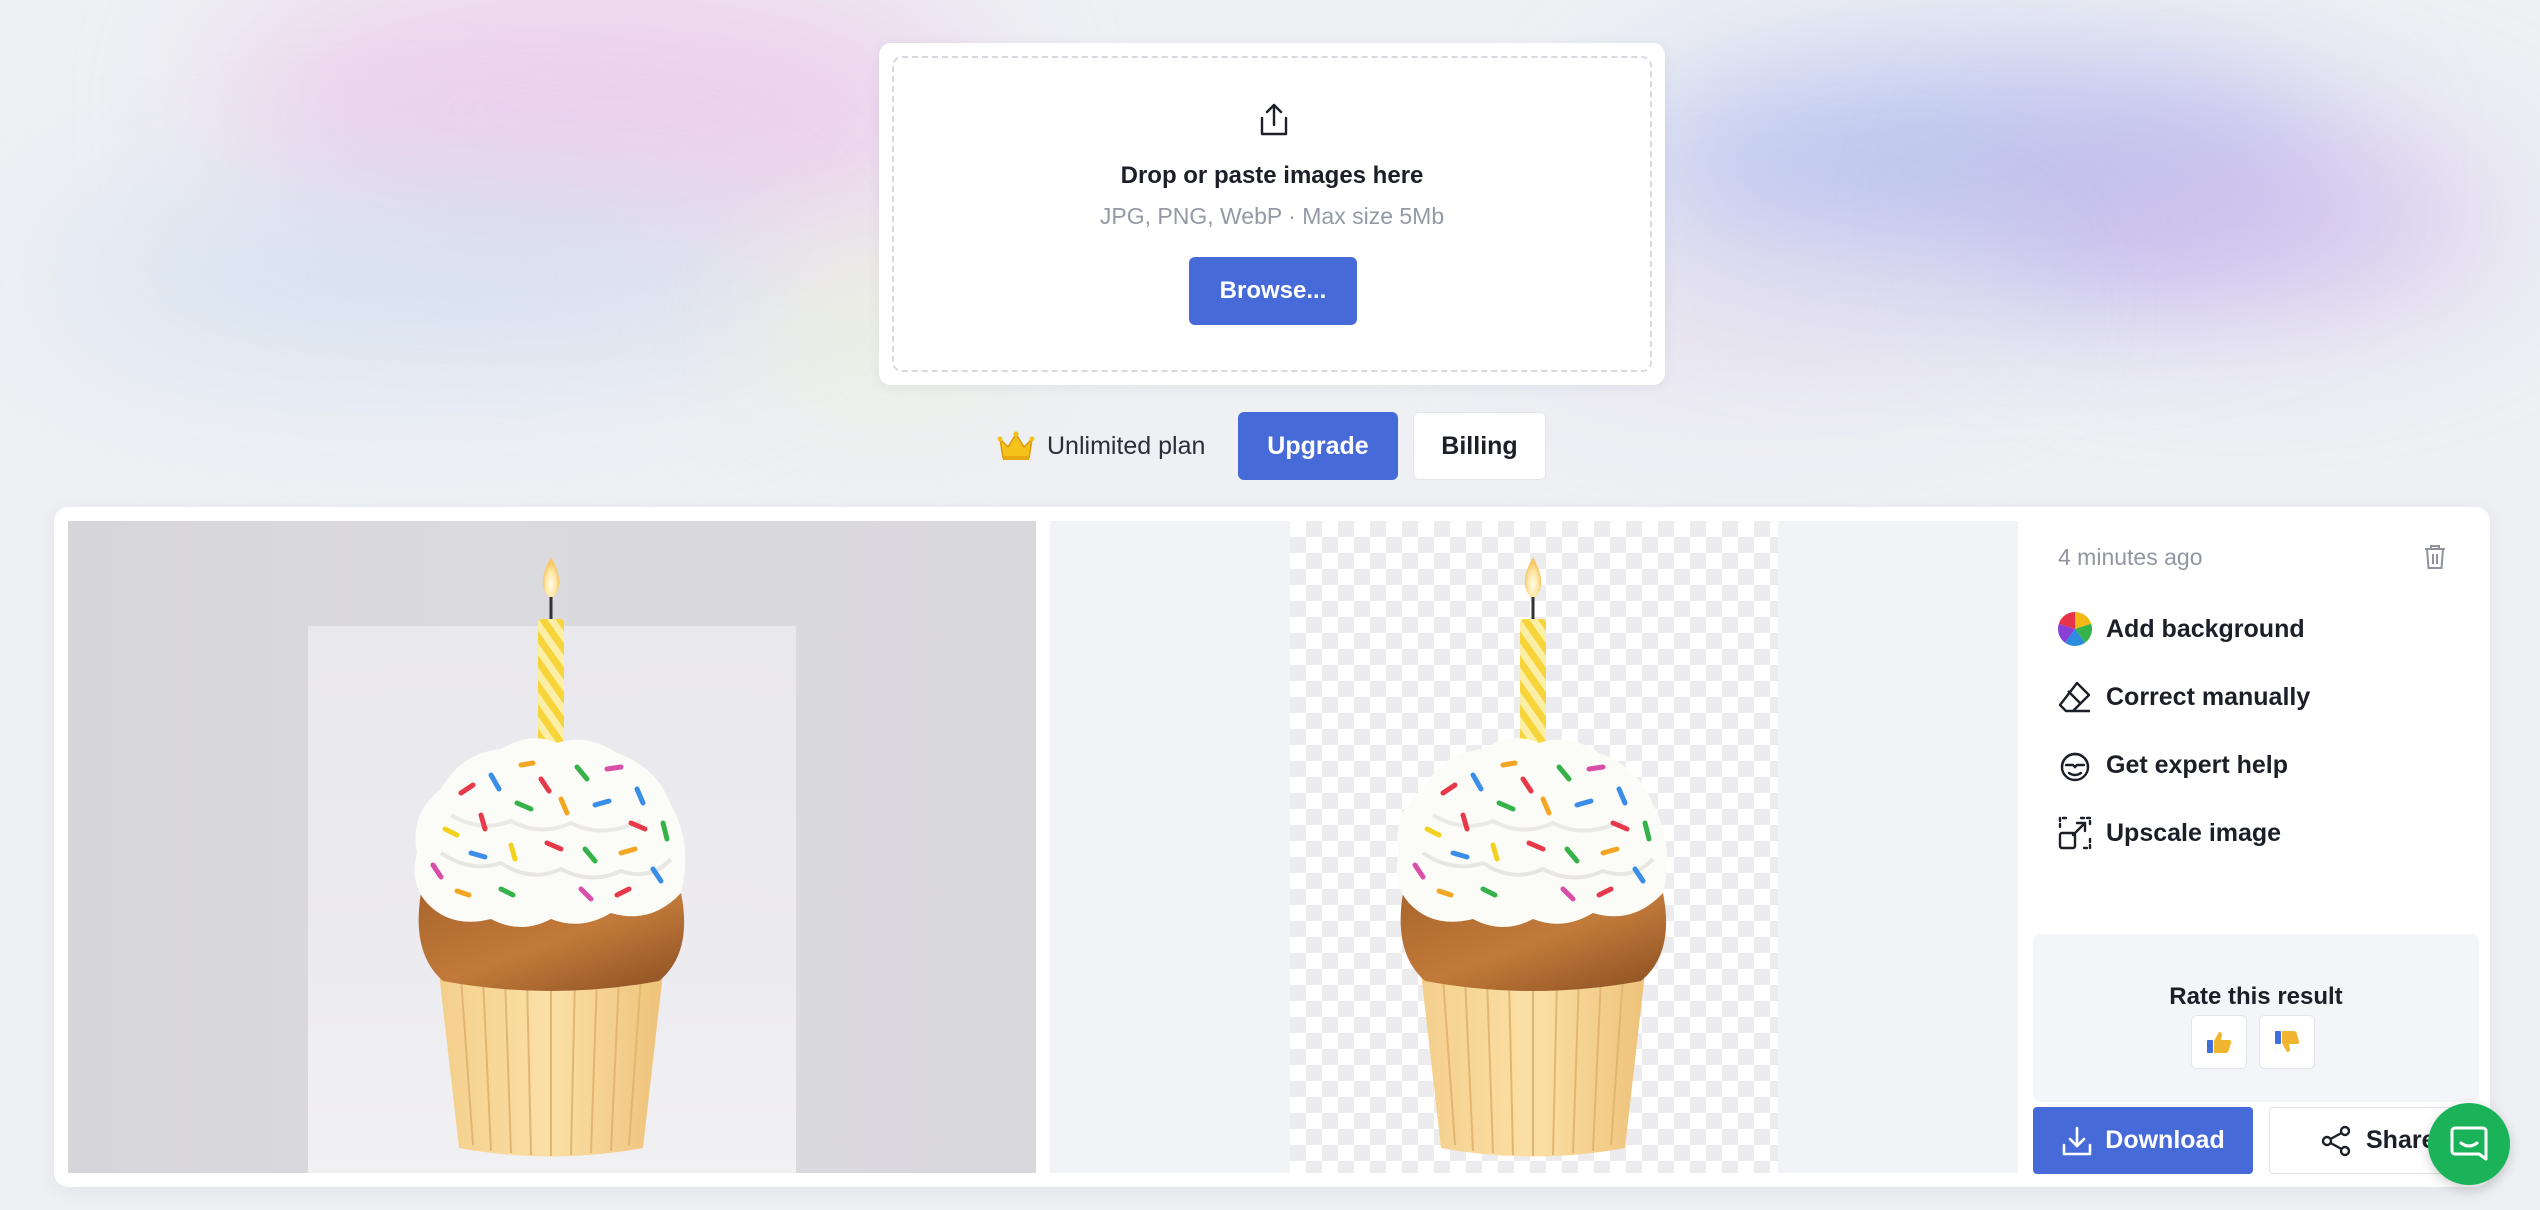  I want to click on chat-support-button, so click(2469, 1144).